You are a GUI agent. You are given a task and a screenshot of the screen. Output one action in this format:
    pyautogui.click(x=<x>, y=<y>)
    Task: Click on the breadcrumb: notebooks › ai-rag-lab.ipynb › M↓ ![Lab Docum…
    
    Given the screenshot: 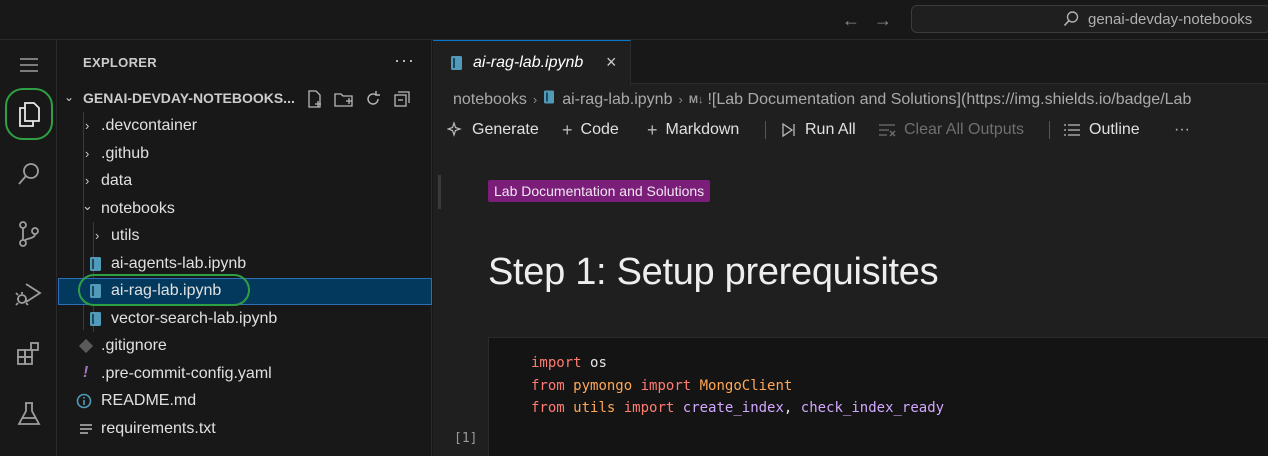 What is the action you would take?
    pyautogui.click(x=822, y=100)
    